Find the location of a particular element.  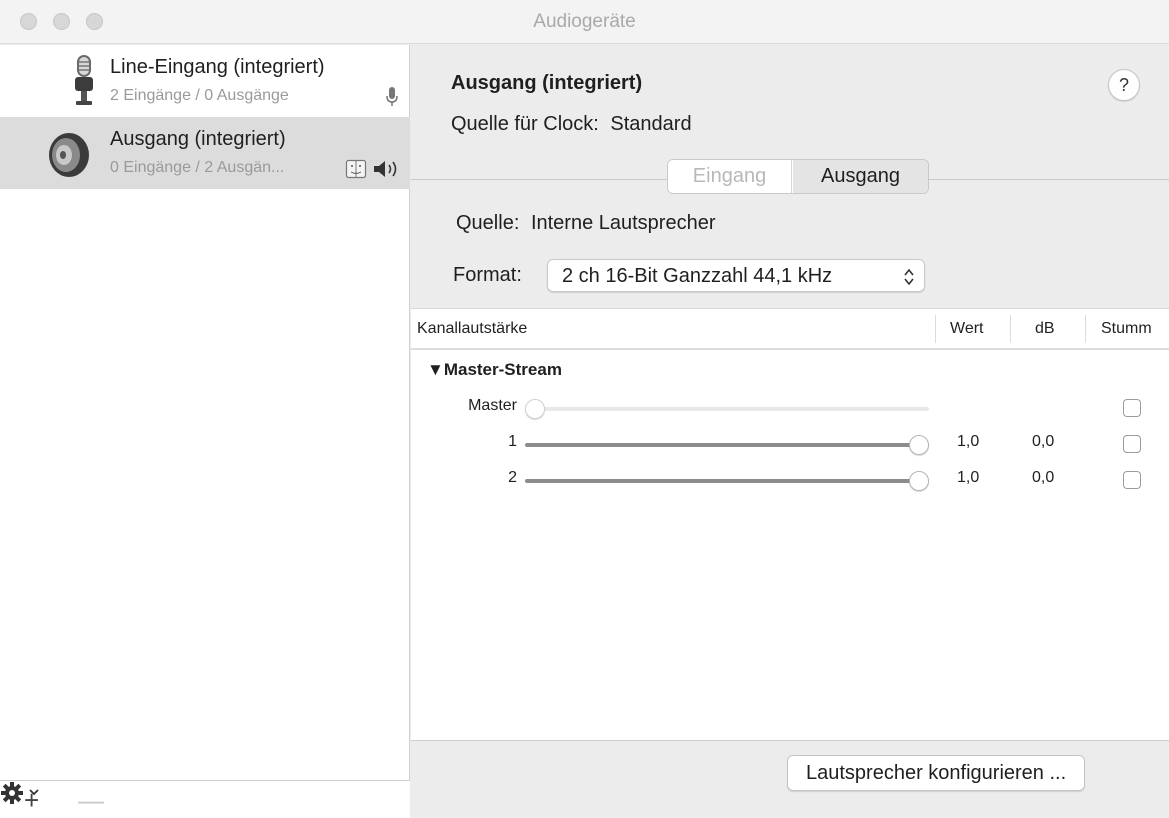

clock-source-value: Standard is located at coordinates (651, 124).